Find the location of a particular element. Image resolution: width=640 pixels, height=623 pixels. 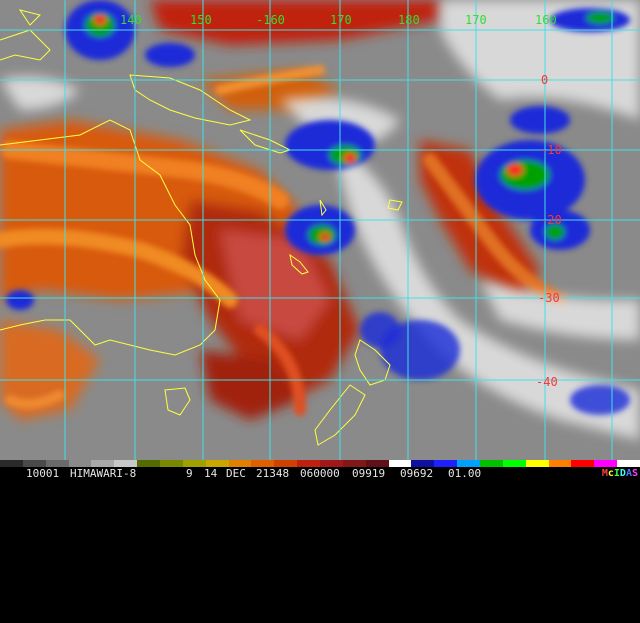

lon-label-160w: 160 is located at coordinates (546, 20).